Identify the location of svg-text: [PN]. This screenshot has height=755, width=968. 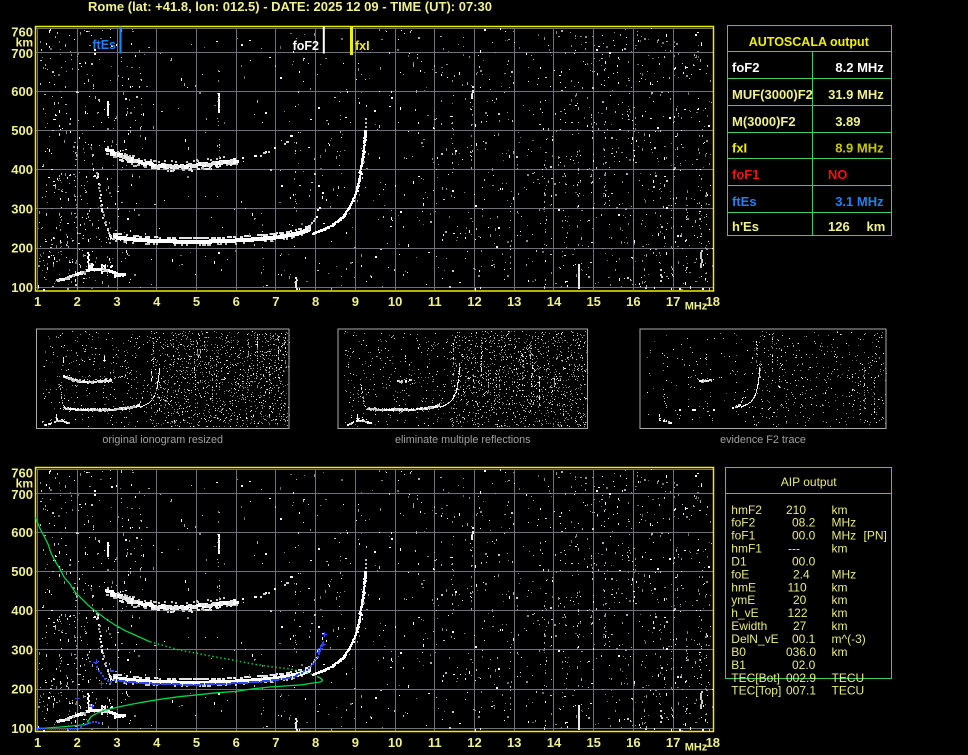
(875, 536).